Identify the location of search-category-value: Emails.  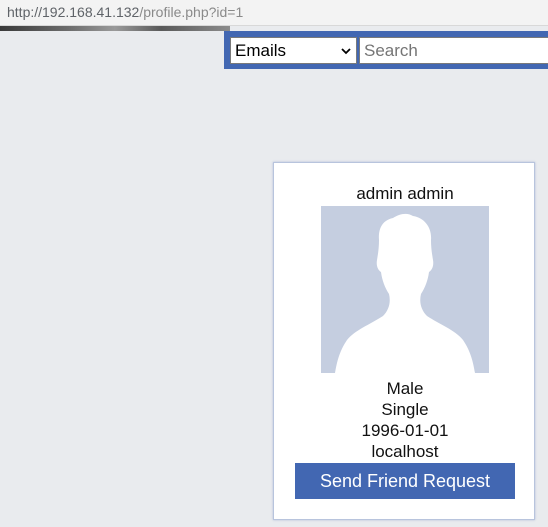
(261, 50).